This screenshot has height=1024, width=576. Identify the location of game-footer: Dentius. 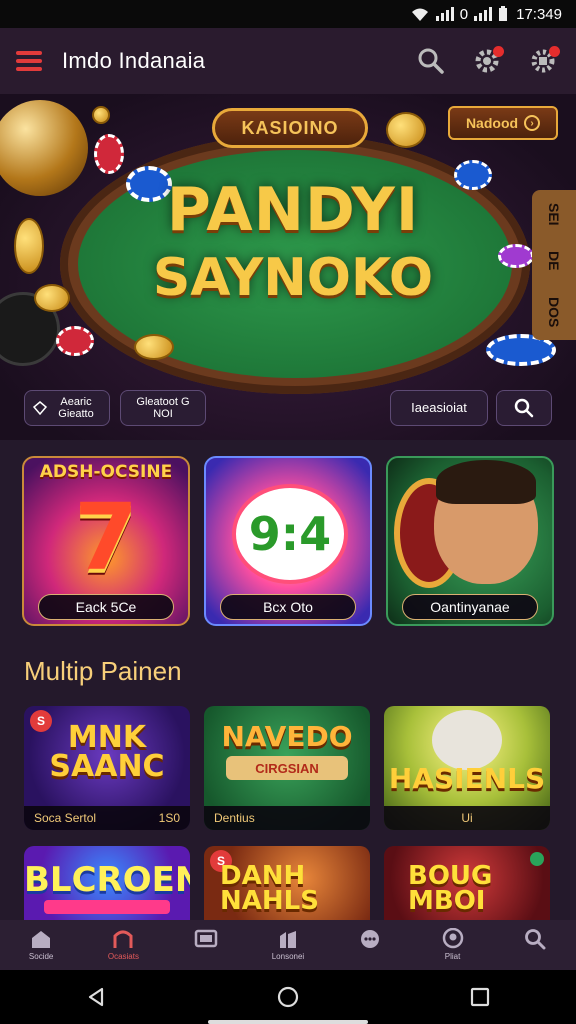
(287, 818).